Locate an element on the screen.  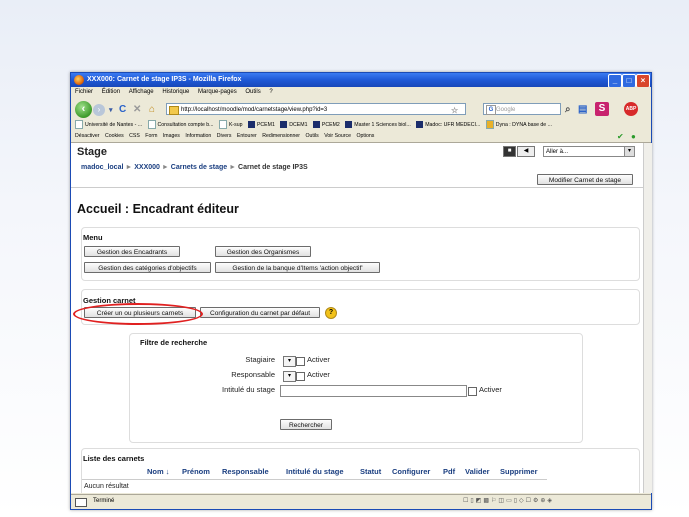
wd-item: Images is located at coordinates (171, 136).